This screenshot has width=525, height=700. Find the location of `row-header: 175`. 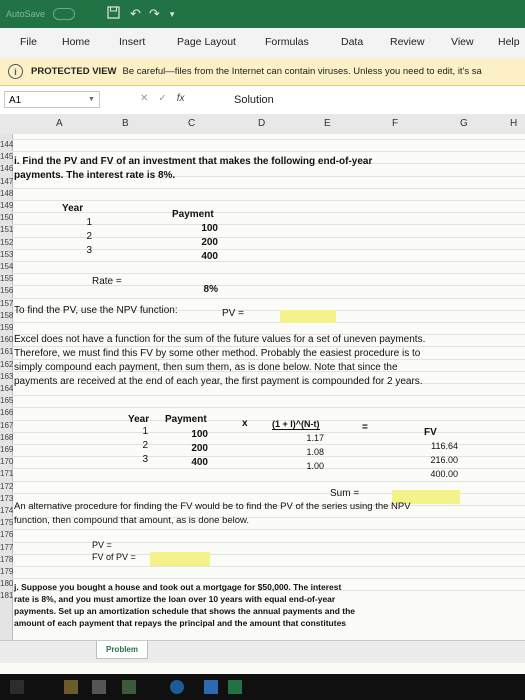

row-header: 175 is located at coordinates (6, 522).